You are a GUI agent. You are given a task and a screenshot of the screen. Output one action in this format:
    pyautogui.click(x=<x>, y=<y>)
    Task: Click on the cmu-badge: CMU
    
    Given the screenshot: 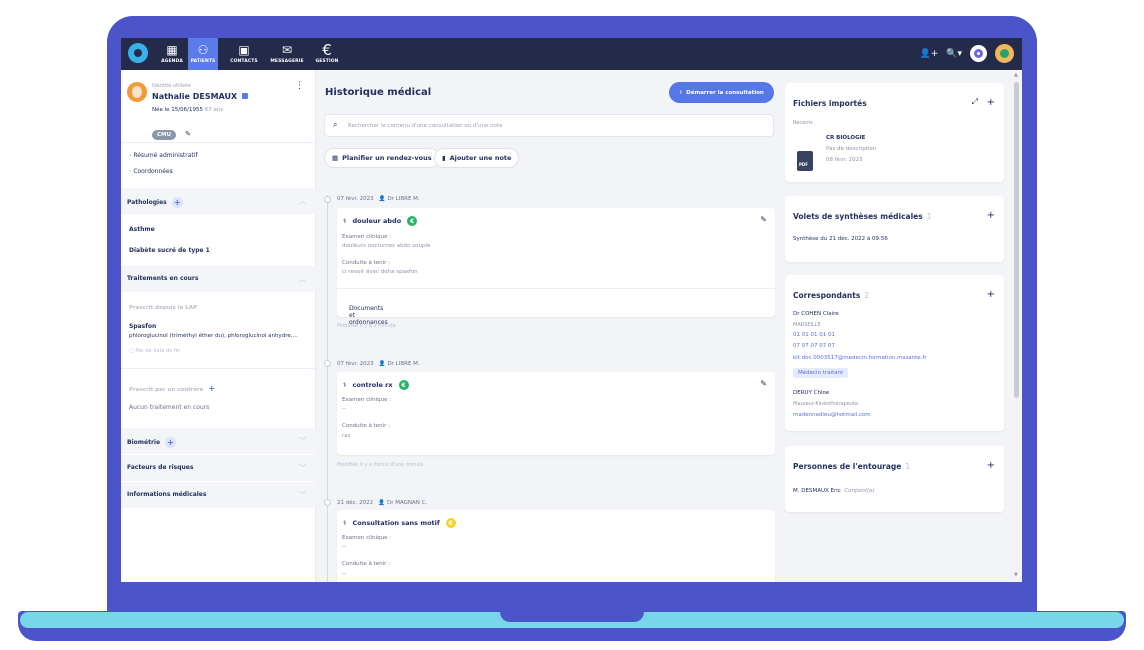 What is the action you would take?
    pyautogui.click(x=164, y=135)
    